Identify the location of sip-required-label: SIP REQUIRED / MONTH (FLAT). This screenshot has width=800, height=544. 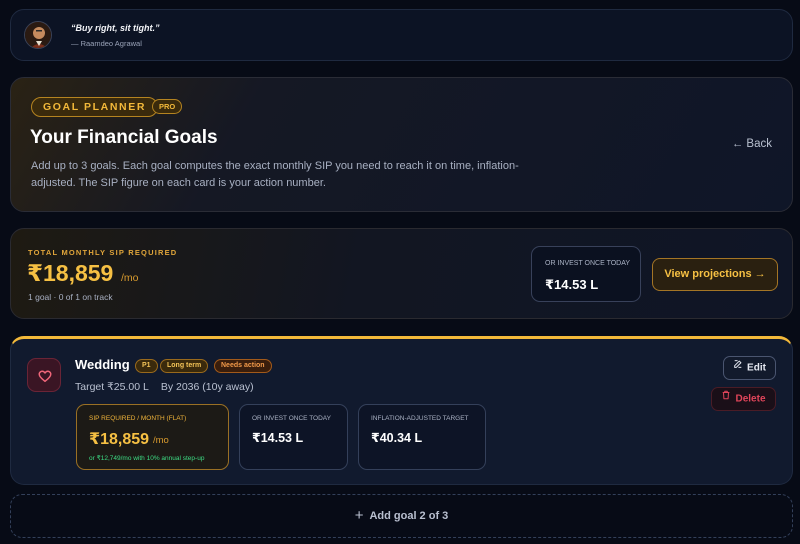
(138, 418).